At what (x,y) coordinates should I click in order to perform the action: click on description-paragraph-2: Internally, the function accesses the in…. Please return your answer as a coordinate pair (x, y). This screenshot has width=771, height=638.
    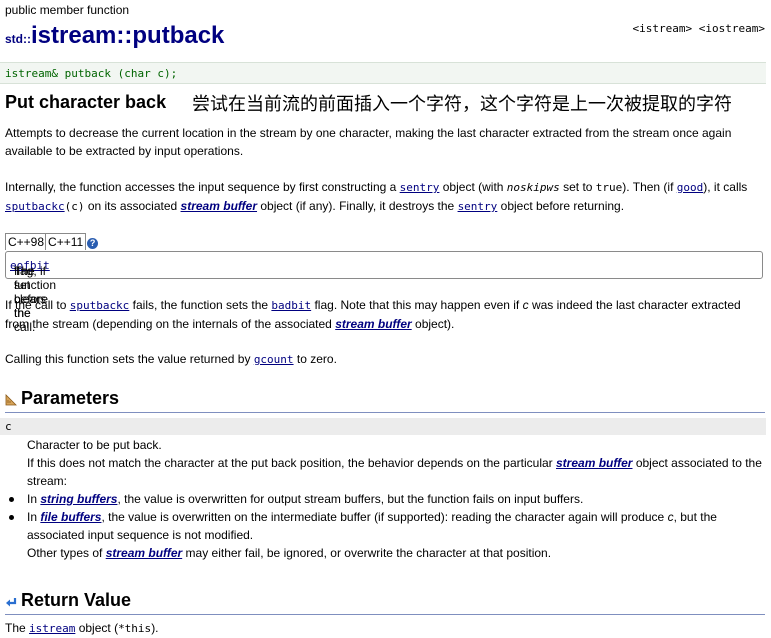
    Looking at the image, I should click on (385, 197).